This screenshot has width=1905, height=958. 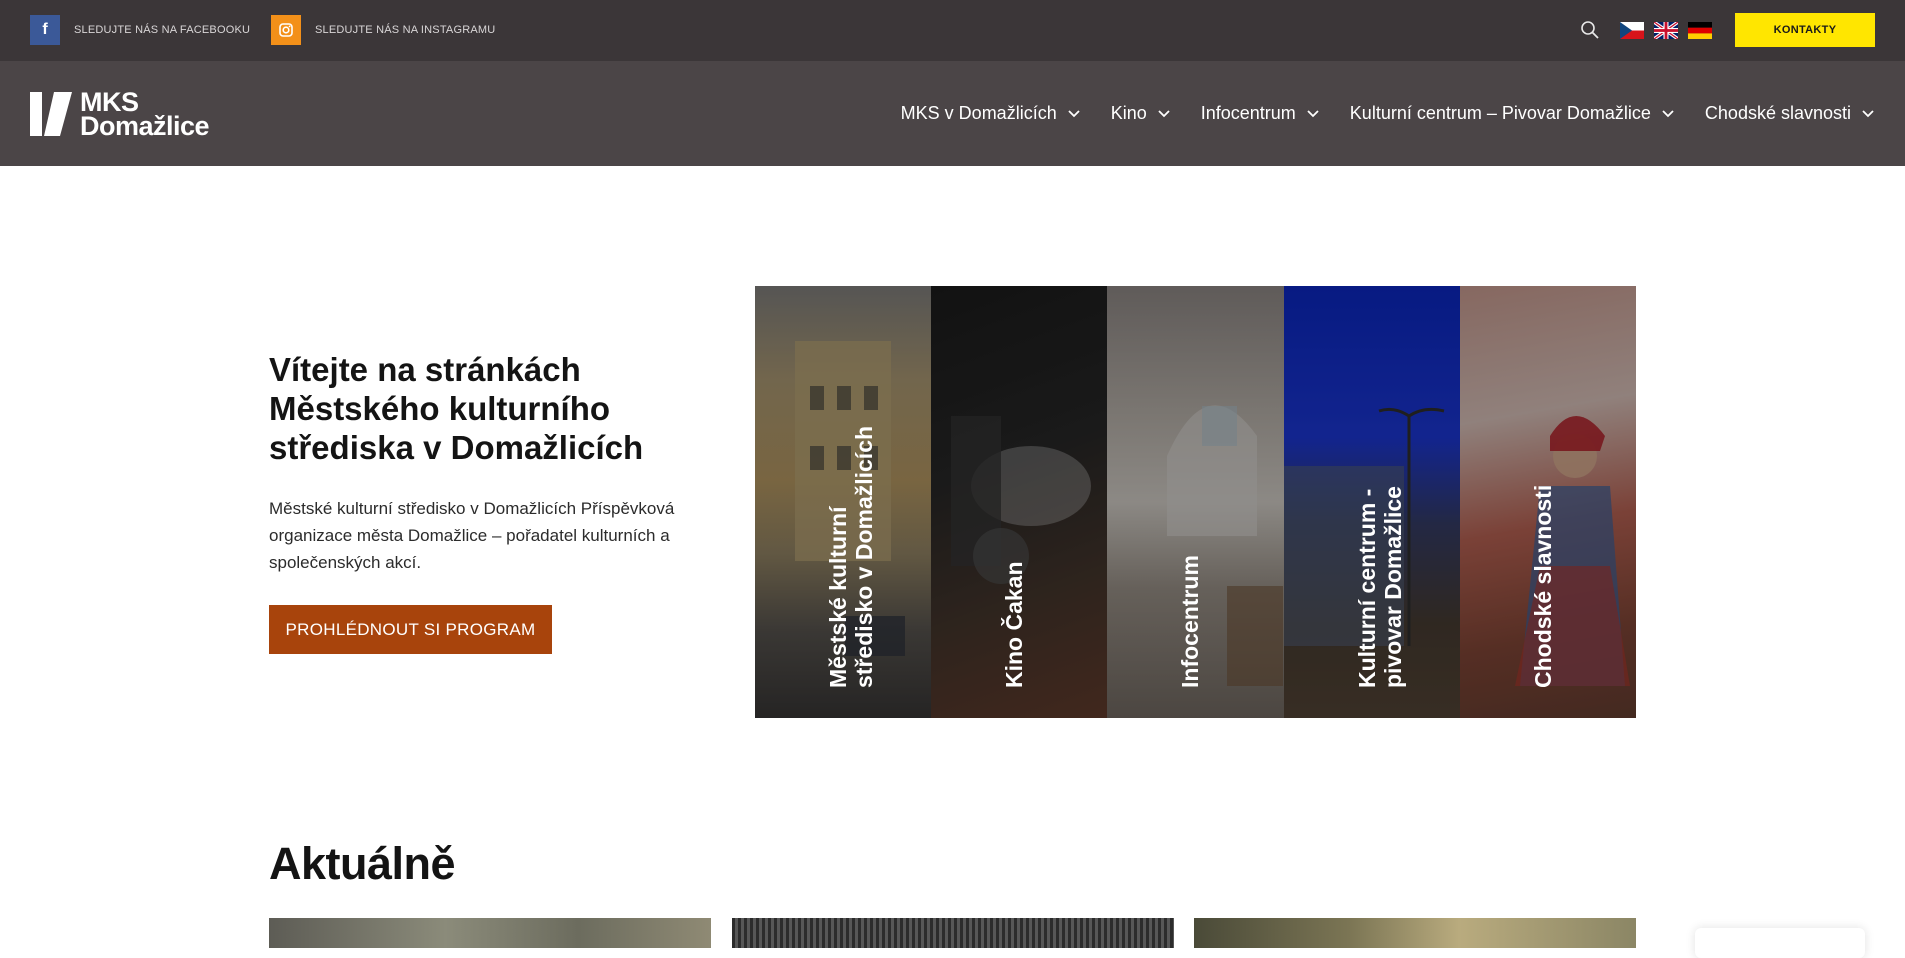 What do you see at coordinates (145, 126) in the screenshot?
I see `logo-line2: Domažlice` at bounding box center [145, 126].